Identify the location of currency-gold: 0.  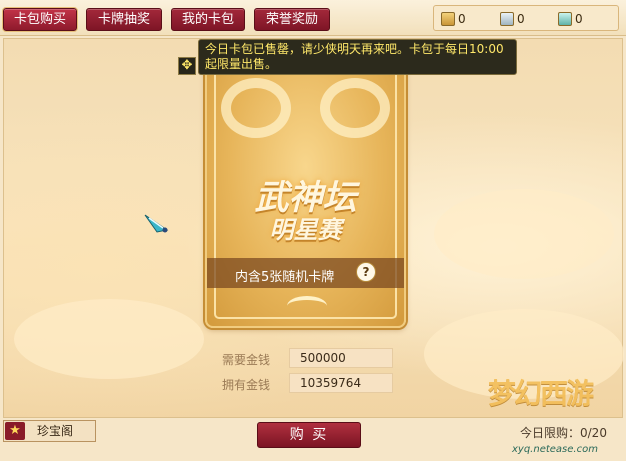
(453, 19).